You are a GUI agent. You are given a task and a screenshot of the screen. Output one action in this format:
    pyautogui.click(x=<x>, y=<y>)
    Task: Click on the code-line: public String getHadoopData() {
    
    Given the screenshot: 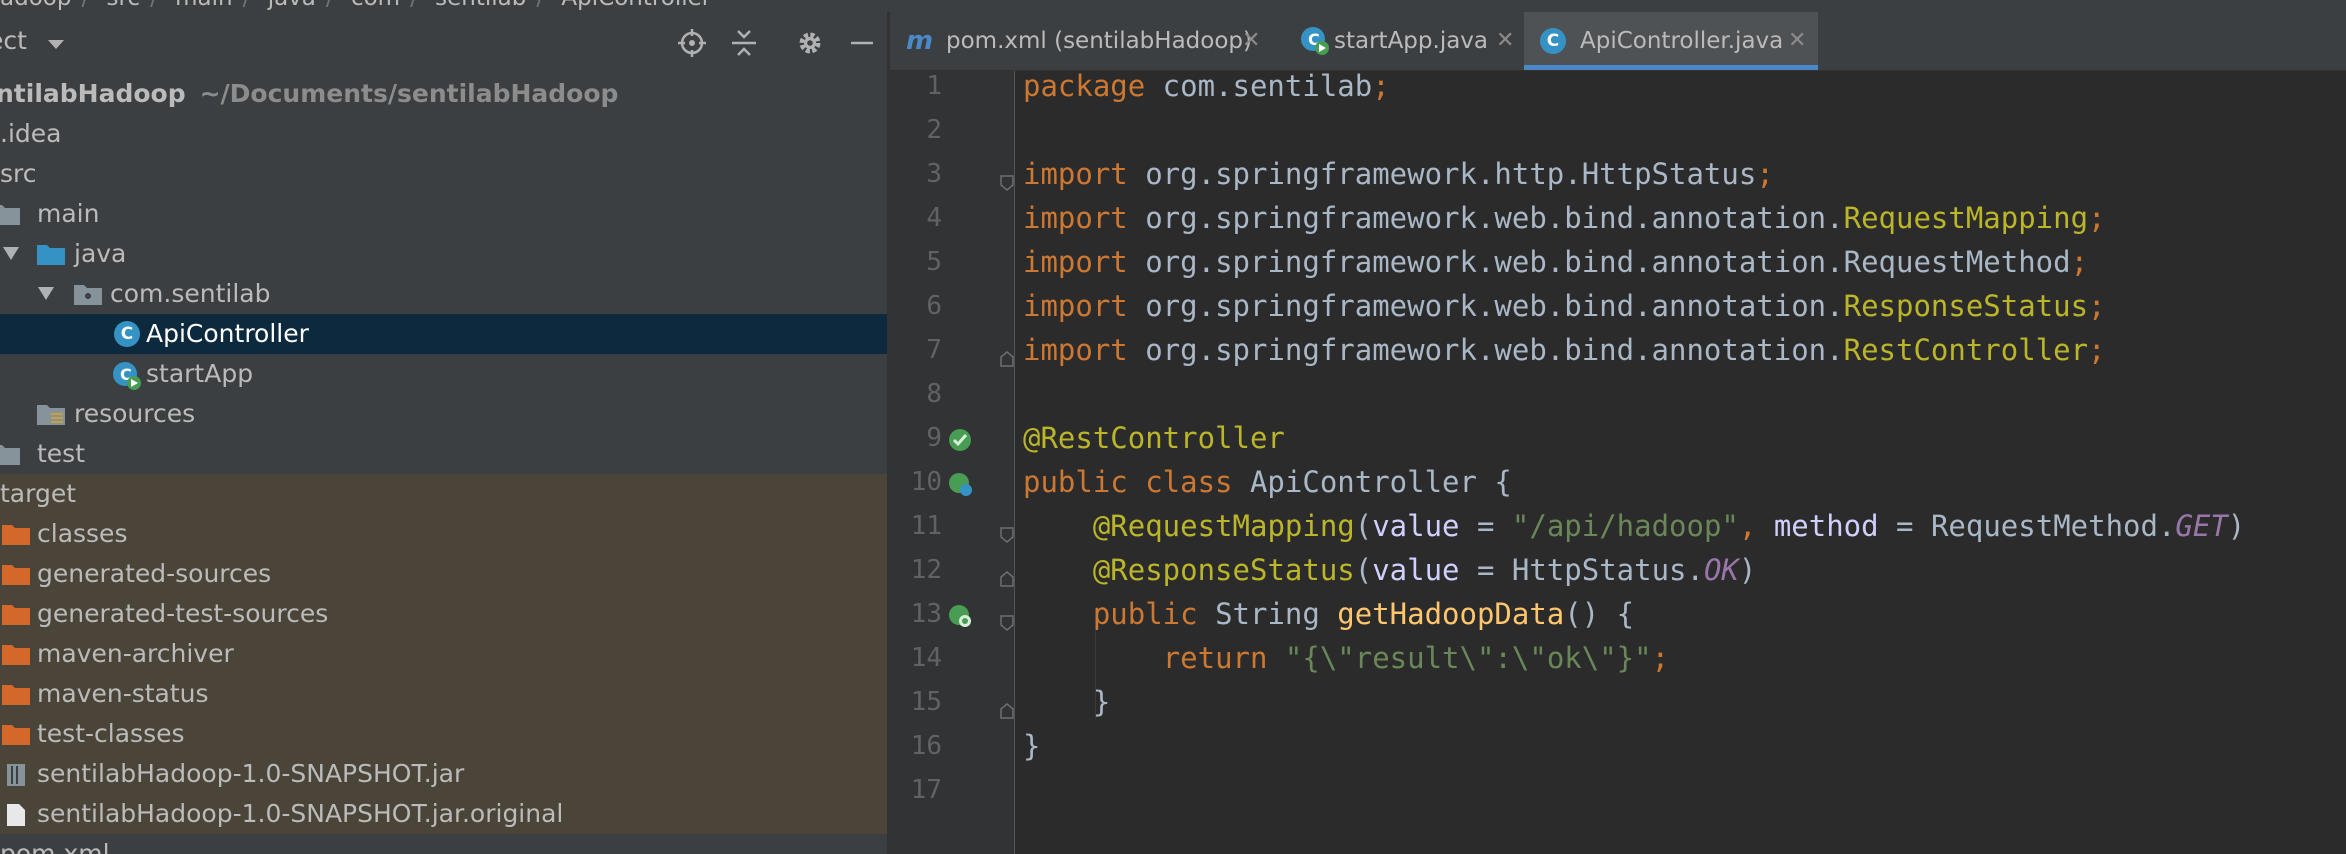 What is the action you would take?
    pyautogui.click(x=1363, y=614)
    